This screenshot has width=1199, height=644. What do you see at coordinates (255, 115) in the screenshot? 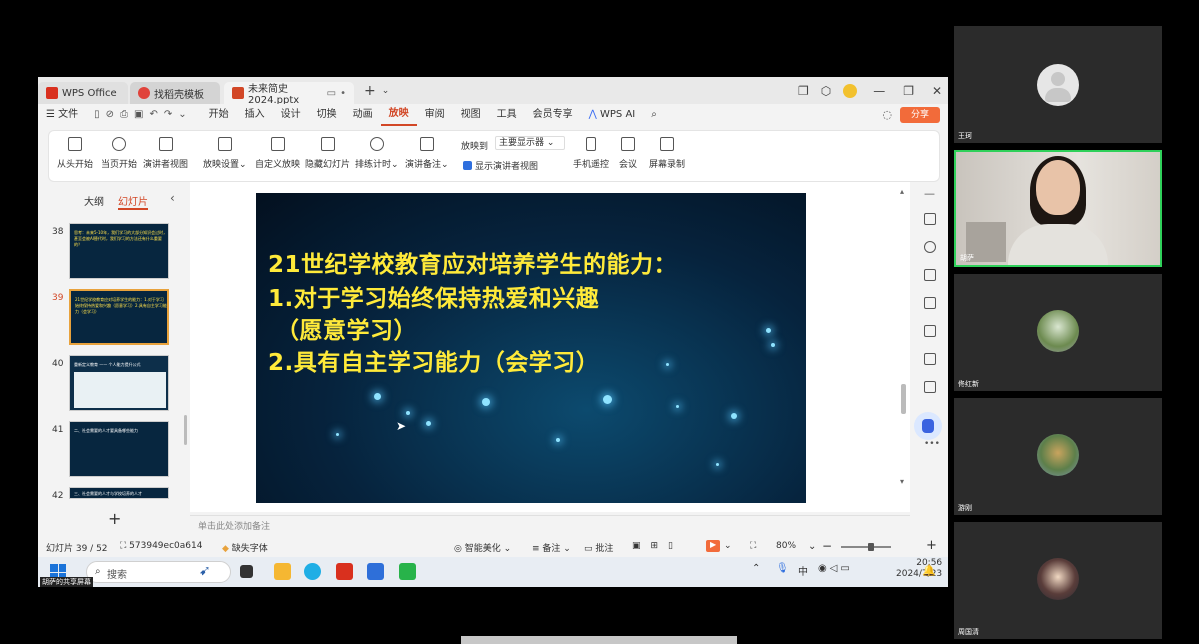
I see `menu-insert: 插入` at bounding box center [255, 115].